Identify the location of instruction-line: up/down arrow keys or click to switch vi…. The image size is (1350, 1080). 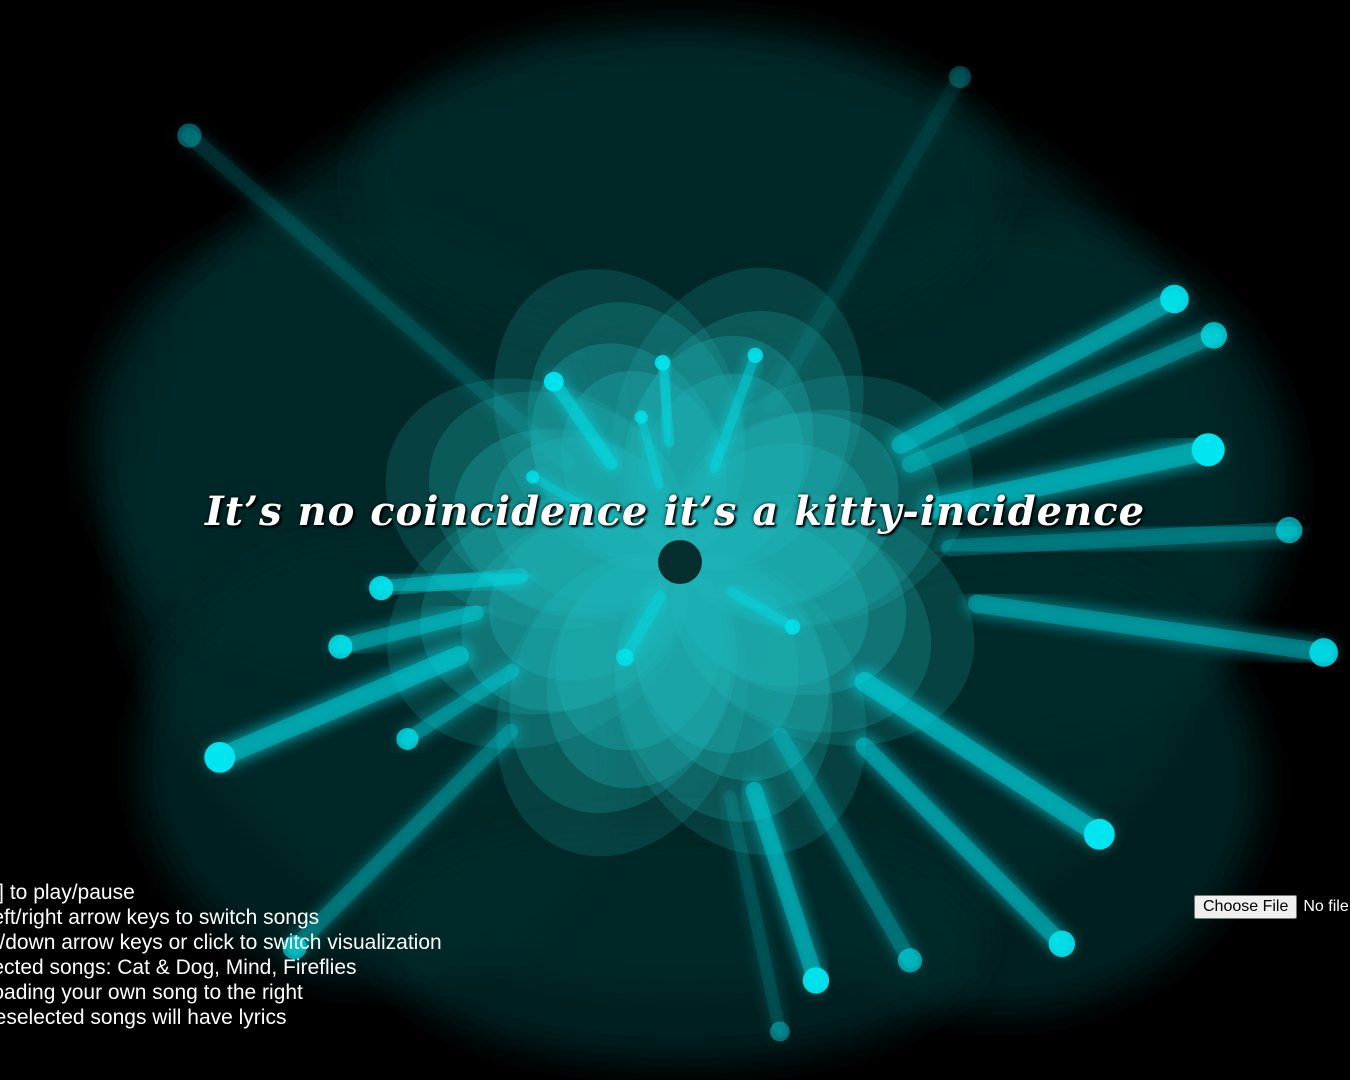
(221, 942).